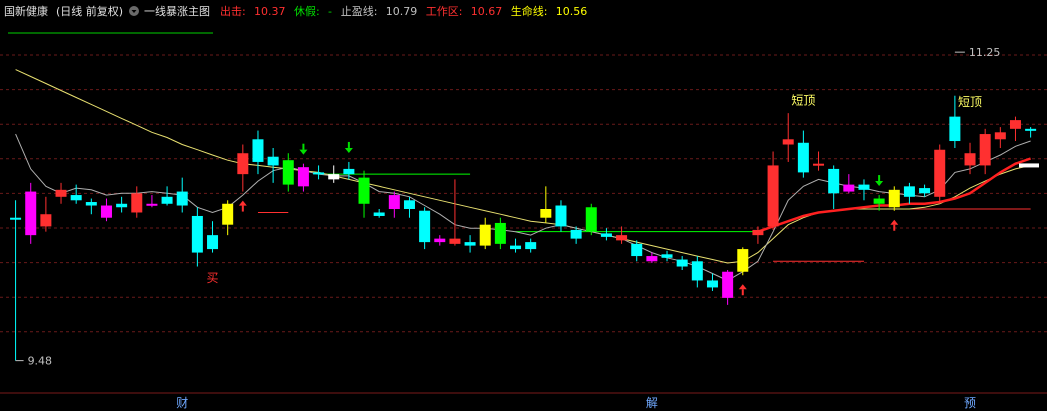  I want to click on stock-name: 国新健康, so click(26, 11).